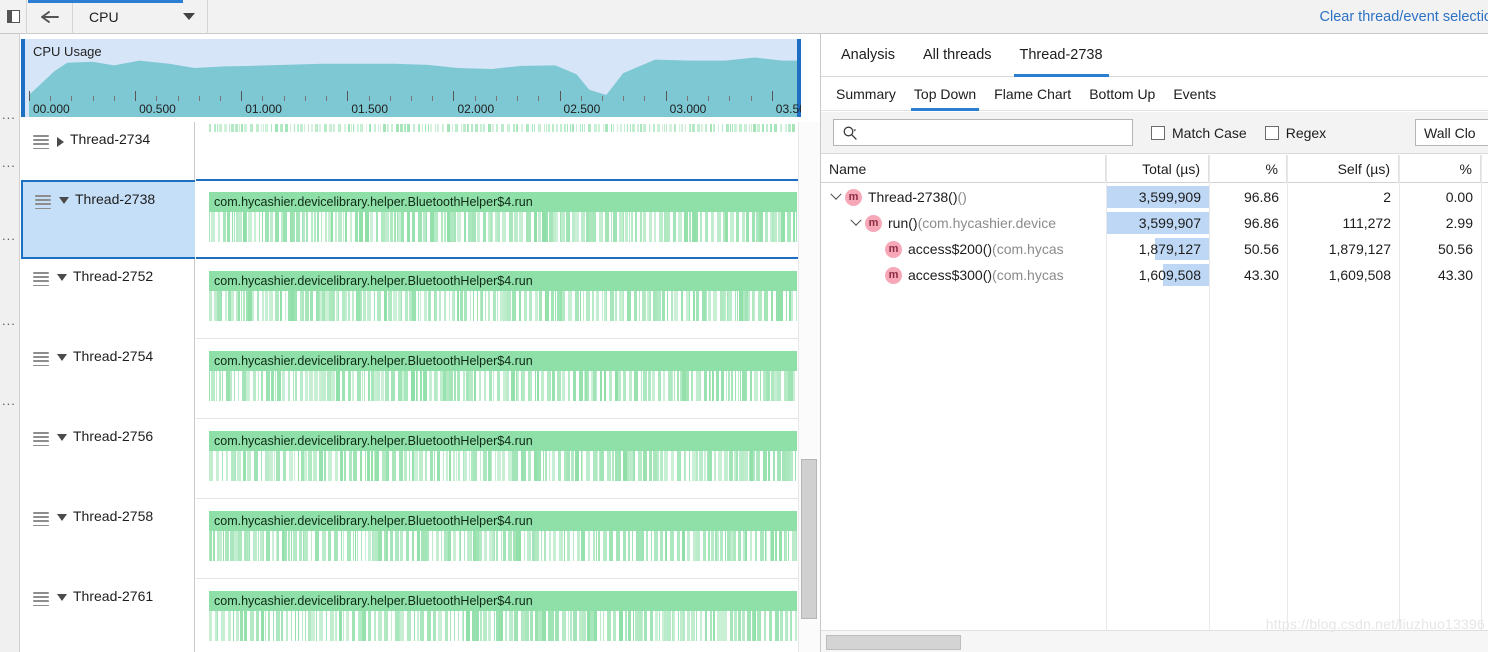 This screenshot has height=652, width=1488. Describe the element at coordinates (744, 17) in the screenshot. I see `toolbar: CPU Clear thread/event selectio` at that location.